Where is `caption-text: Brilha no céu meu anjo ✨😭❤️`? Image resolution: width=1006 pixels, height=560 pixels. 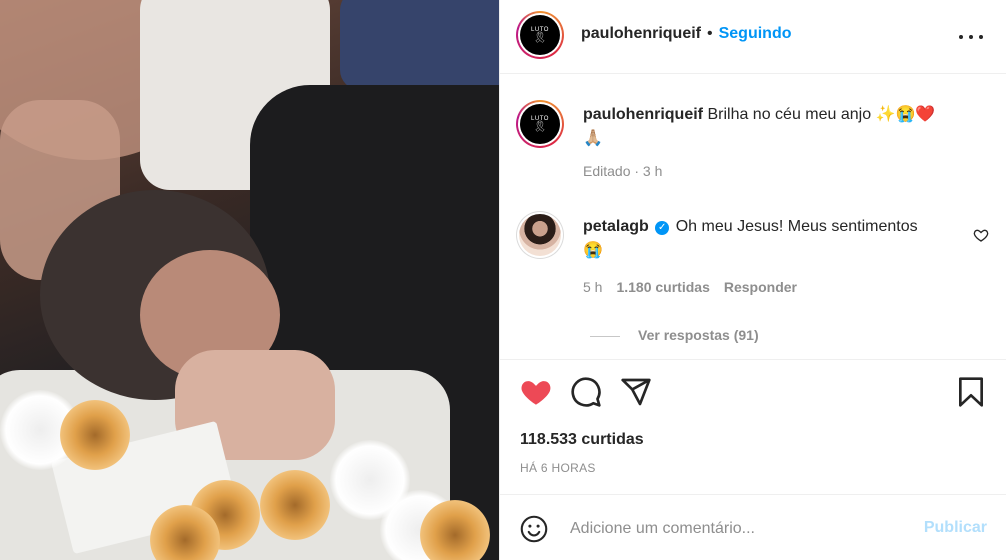 caption-text: Brilha no céu meu anjo ✨😭❤️ is located at coordinates (821, 114).